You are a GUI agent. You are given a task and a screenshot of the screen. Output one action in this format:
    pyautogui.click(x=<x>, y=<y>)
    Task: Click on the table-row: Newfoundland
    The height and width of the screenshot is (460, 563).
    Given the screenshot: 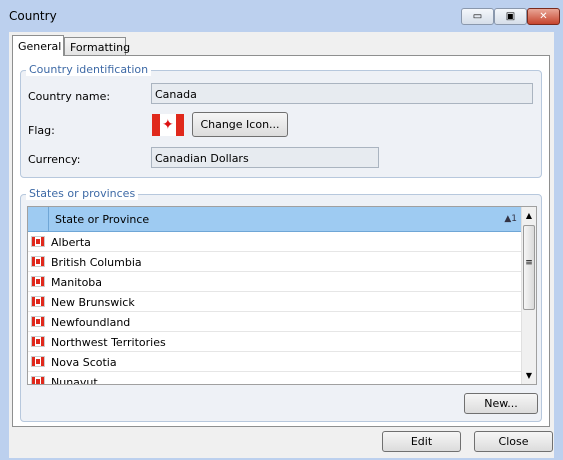 What is the action you would take?
    pyautogui.click(x=275, y=322)
    